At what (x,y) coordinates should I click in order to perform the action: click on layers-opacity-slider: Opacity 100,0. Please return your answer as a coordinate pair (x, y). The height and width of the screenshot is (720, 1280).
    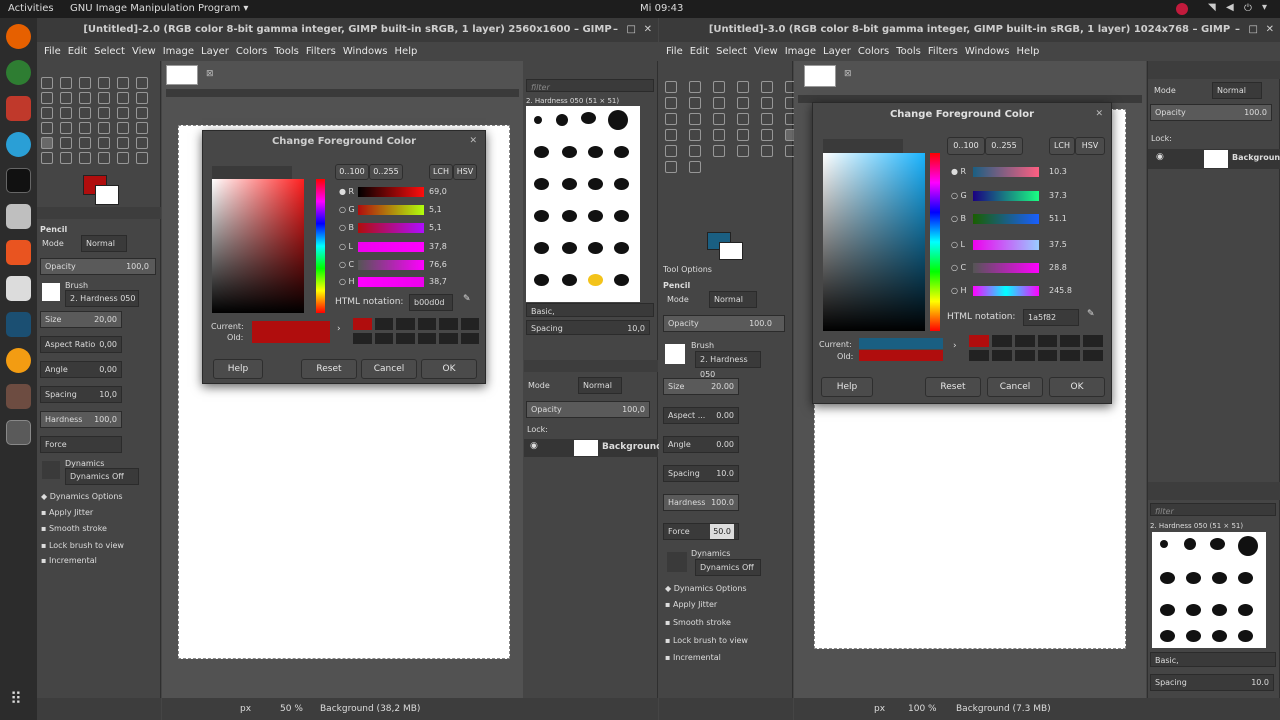
    Looking at the image, I should click on (588, 409).